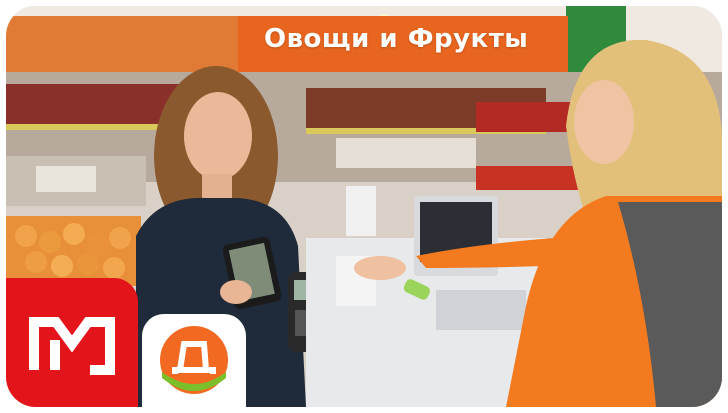 The width and height of the screenshot is (728, 413). What do you see at coordinates (604, 122) in the screenshot?
I see `cashier-face` at bounding box center [604, 122].